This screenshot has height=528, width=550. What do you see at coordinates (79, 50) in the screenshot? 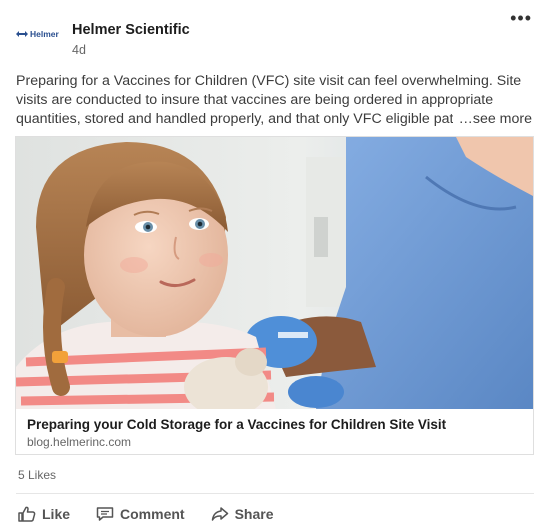
I see `post-timestamp: 4d` at bounding box center [79, 50].